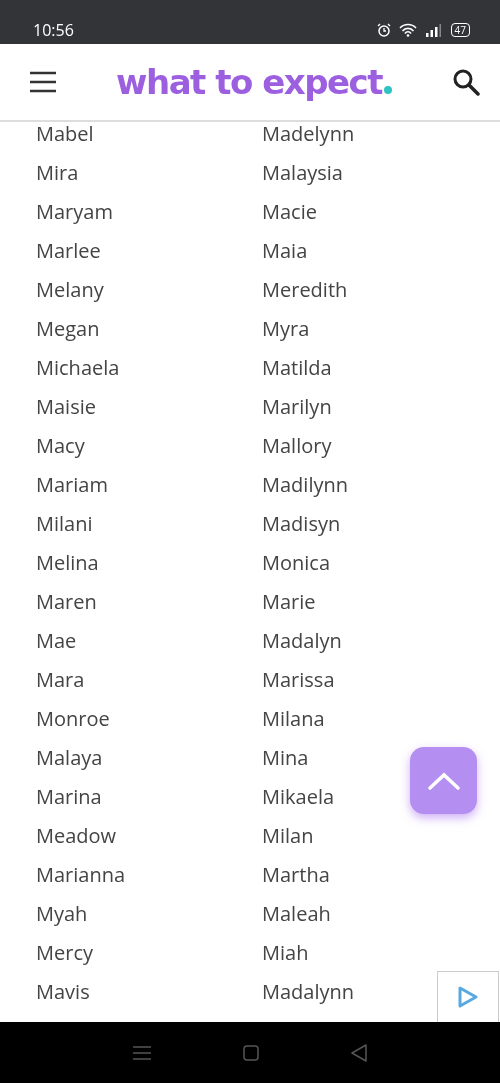 The width and height of the screenshot is (500, 1083). What do you see at coordinates (64, 952) in the screenshot?
I see `baby-name: Mercy` at bounding box center [64, 952].